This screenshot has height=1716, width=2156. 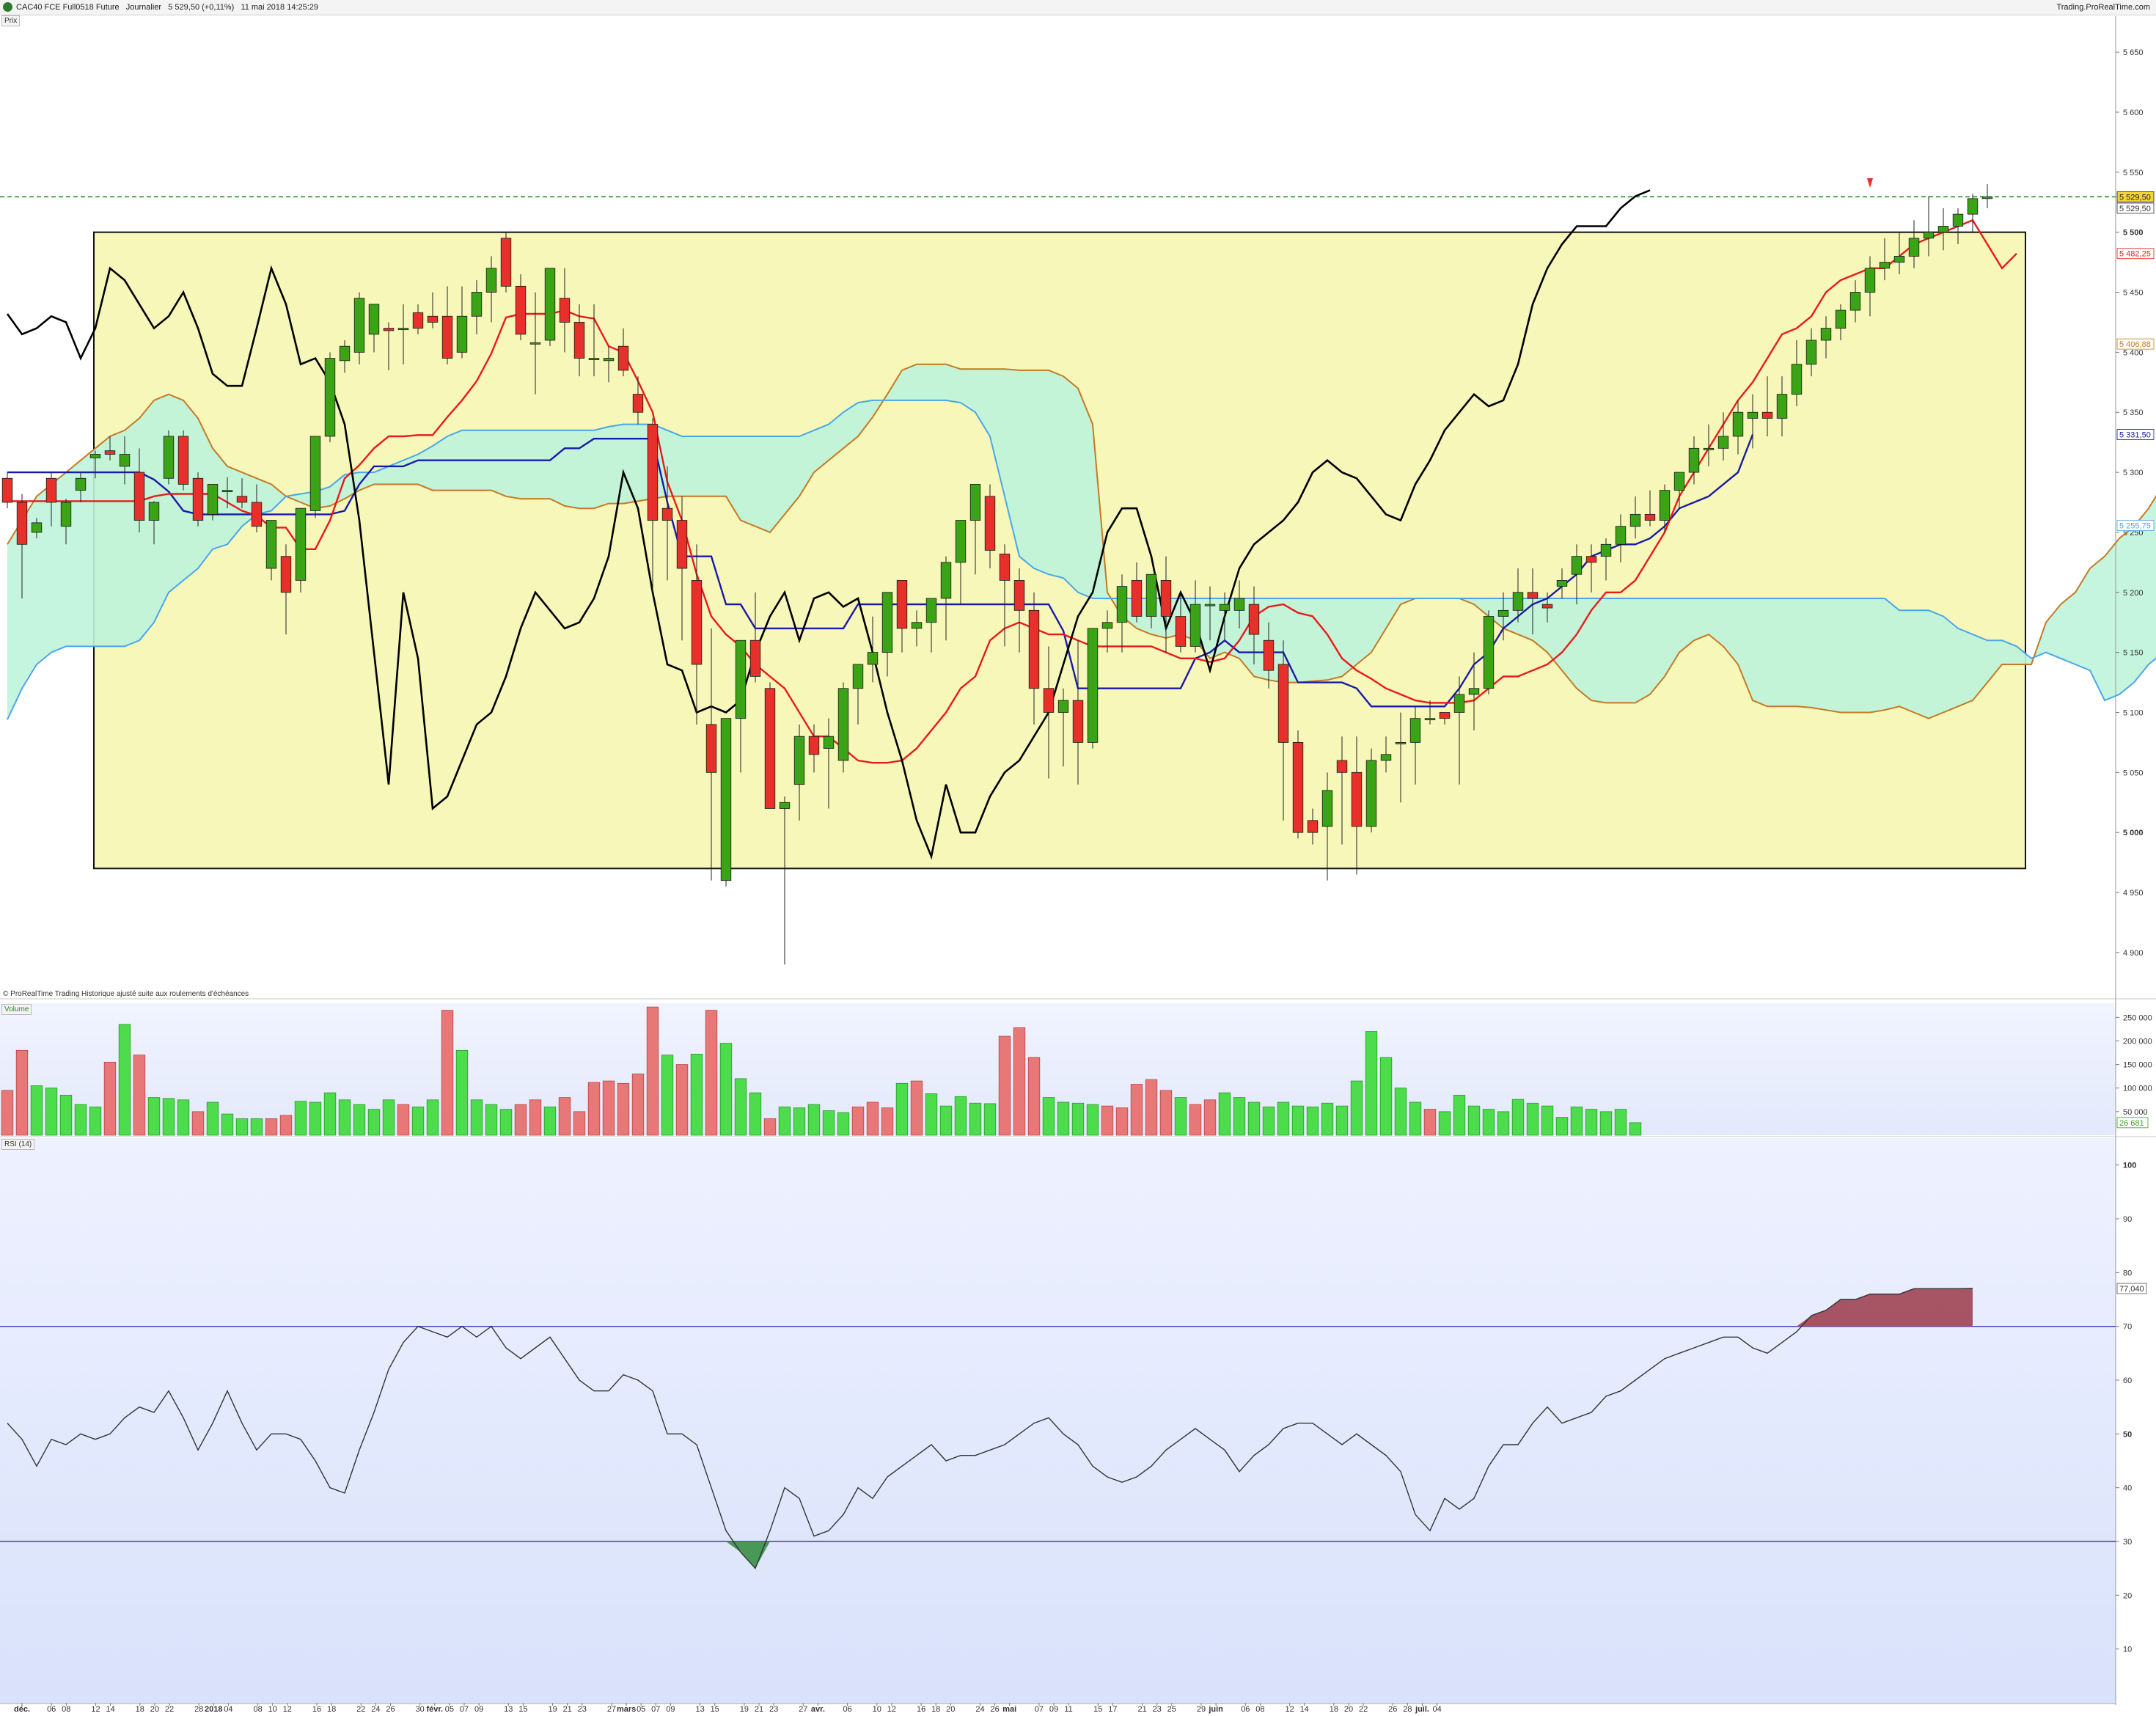 What do you see at coordinates (1422, 1709) in the screenshot?
I see `time-axis-label: juil.` at bounding box center [1422, 1709].